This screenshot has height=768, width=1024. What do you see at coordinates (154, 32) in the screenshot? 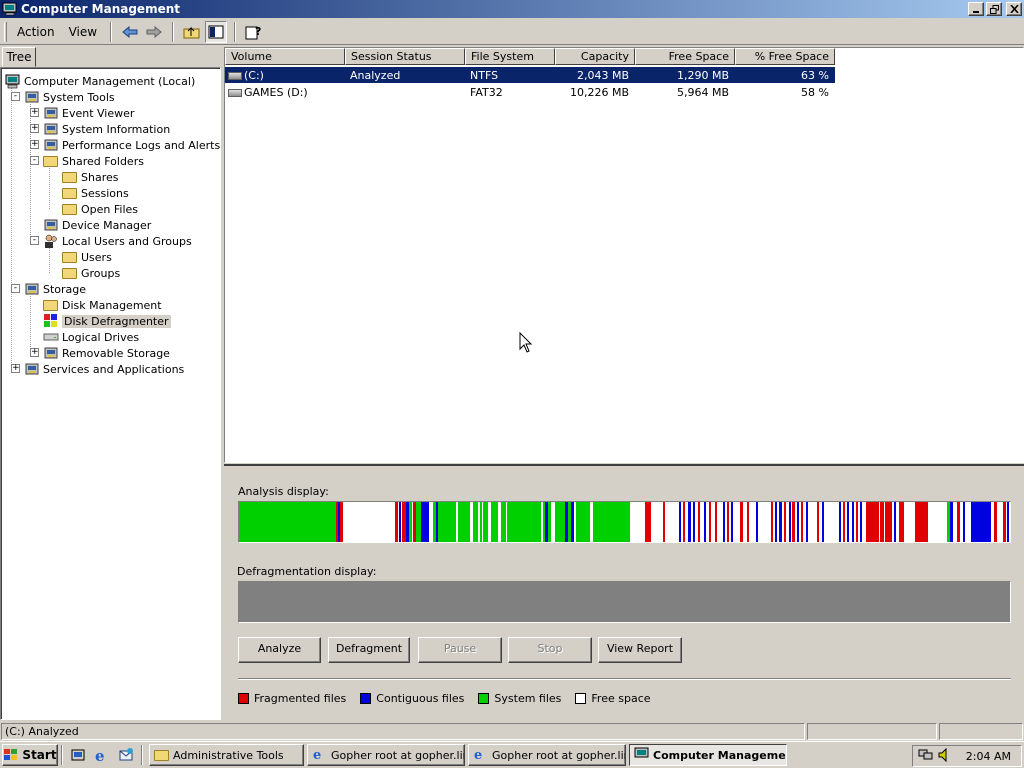
I see `forward-icon` at bounding box center [154, 32].